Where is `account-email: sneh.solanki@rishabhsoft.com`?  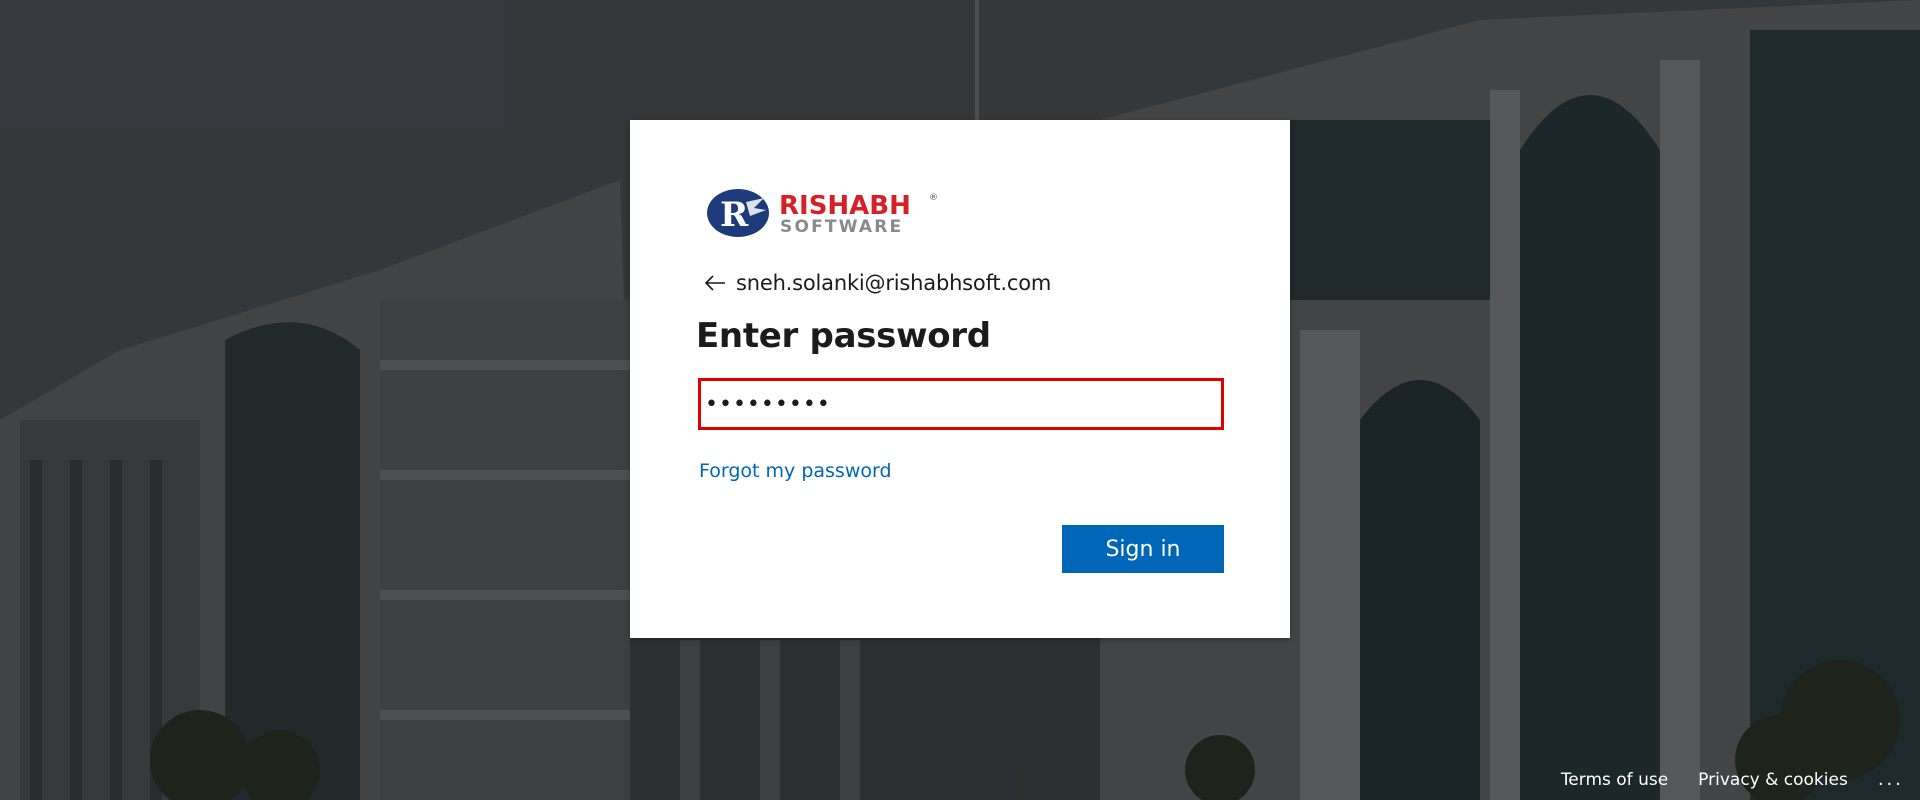 account-email: sneh.solanki@rishabhsoft.com is located at coordinates (894, 283).